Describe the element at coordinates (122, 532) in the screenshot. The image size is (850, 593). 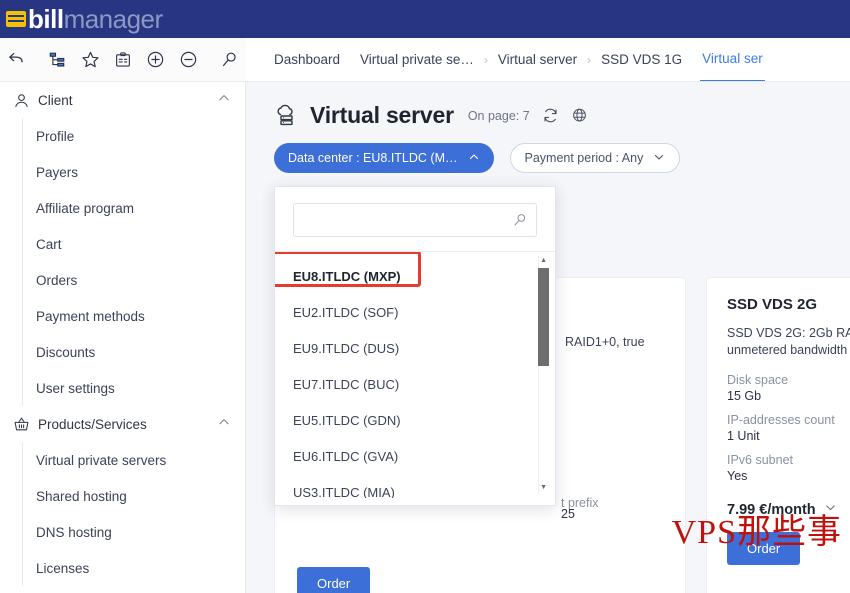
I see `sidebar-item-dns-hosting: DNS hosting` at that location.